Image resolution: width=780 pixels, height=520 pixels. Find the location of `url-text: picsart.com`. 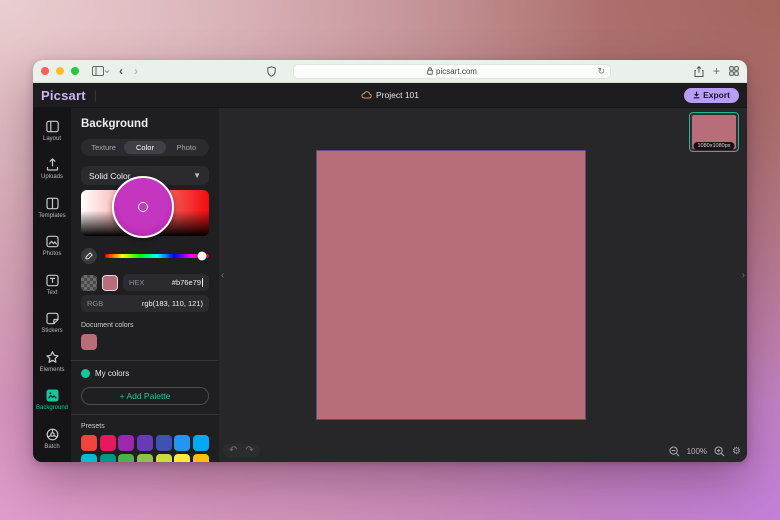

url-text: picsart.com is located at coordinates (456, 71).